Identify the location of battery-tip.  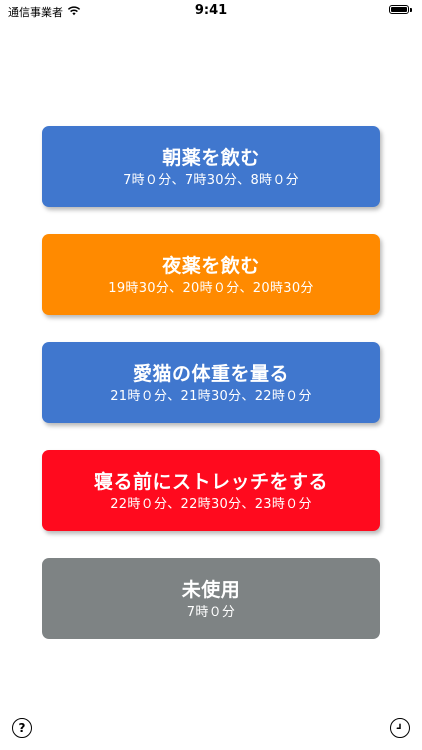
(411, 9).